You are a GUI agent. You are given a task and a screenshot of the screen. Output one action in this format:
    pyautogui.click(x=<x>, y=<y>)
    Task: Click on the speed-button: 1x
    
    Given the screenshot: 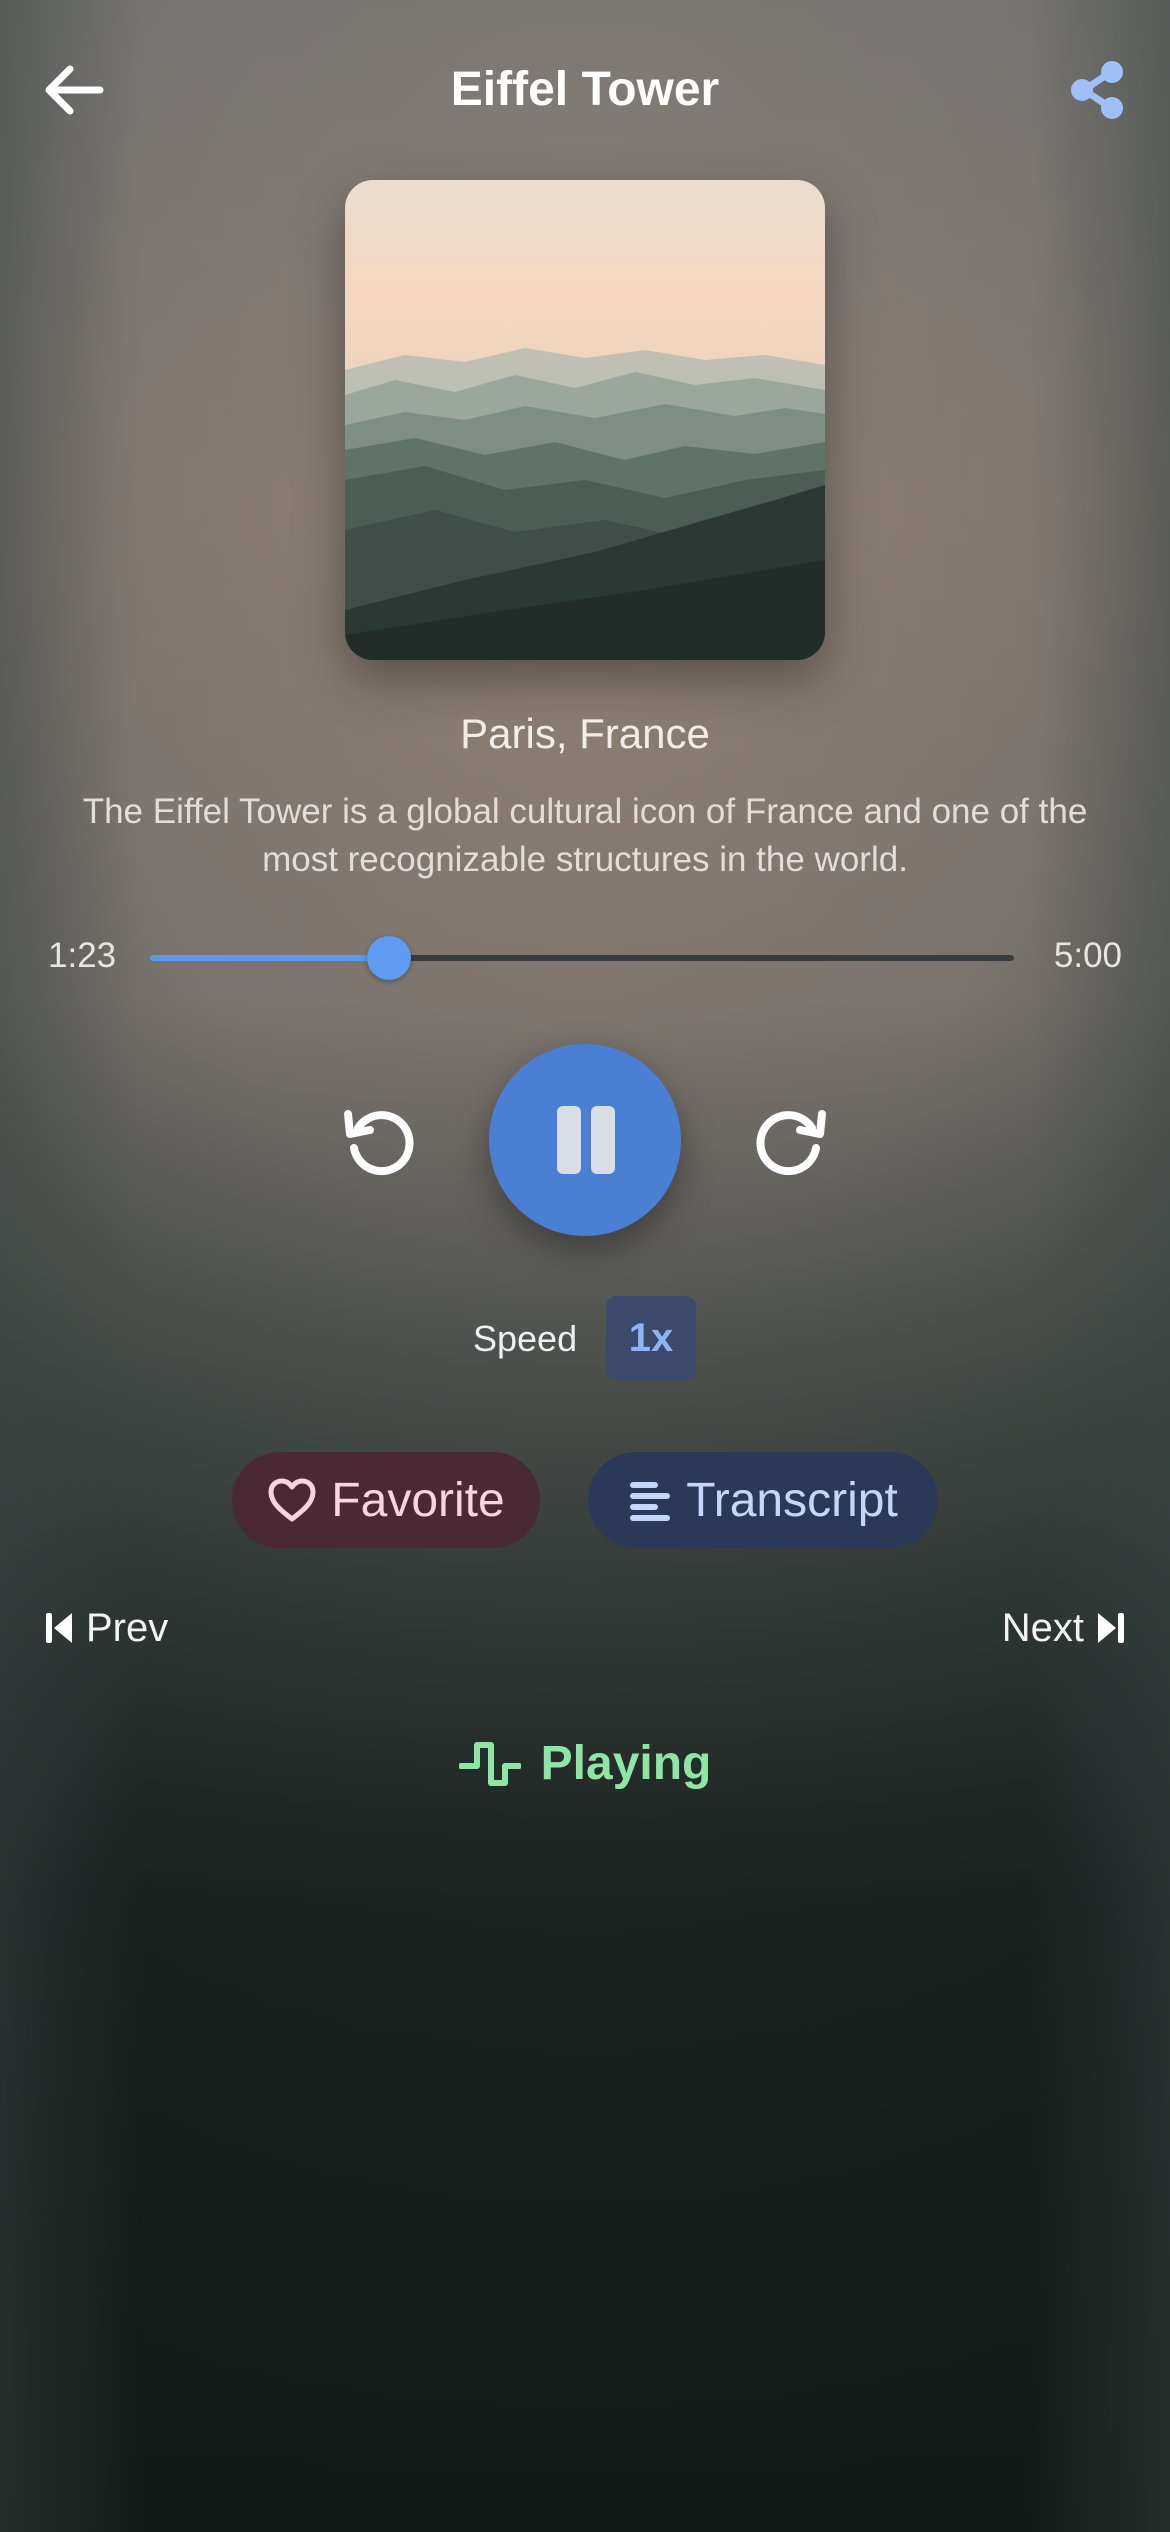 What is the action you would take?
    pyautogui.click(x=651, y=1338)
    